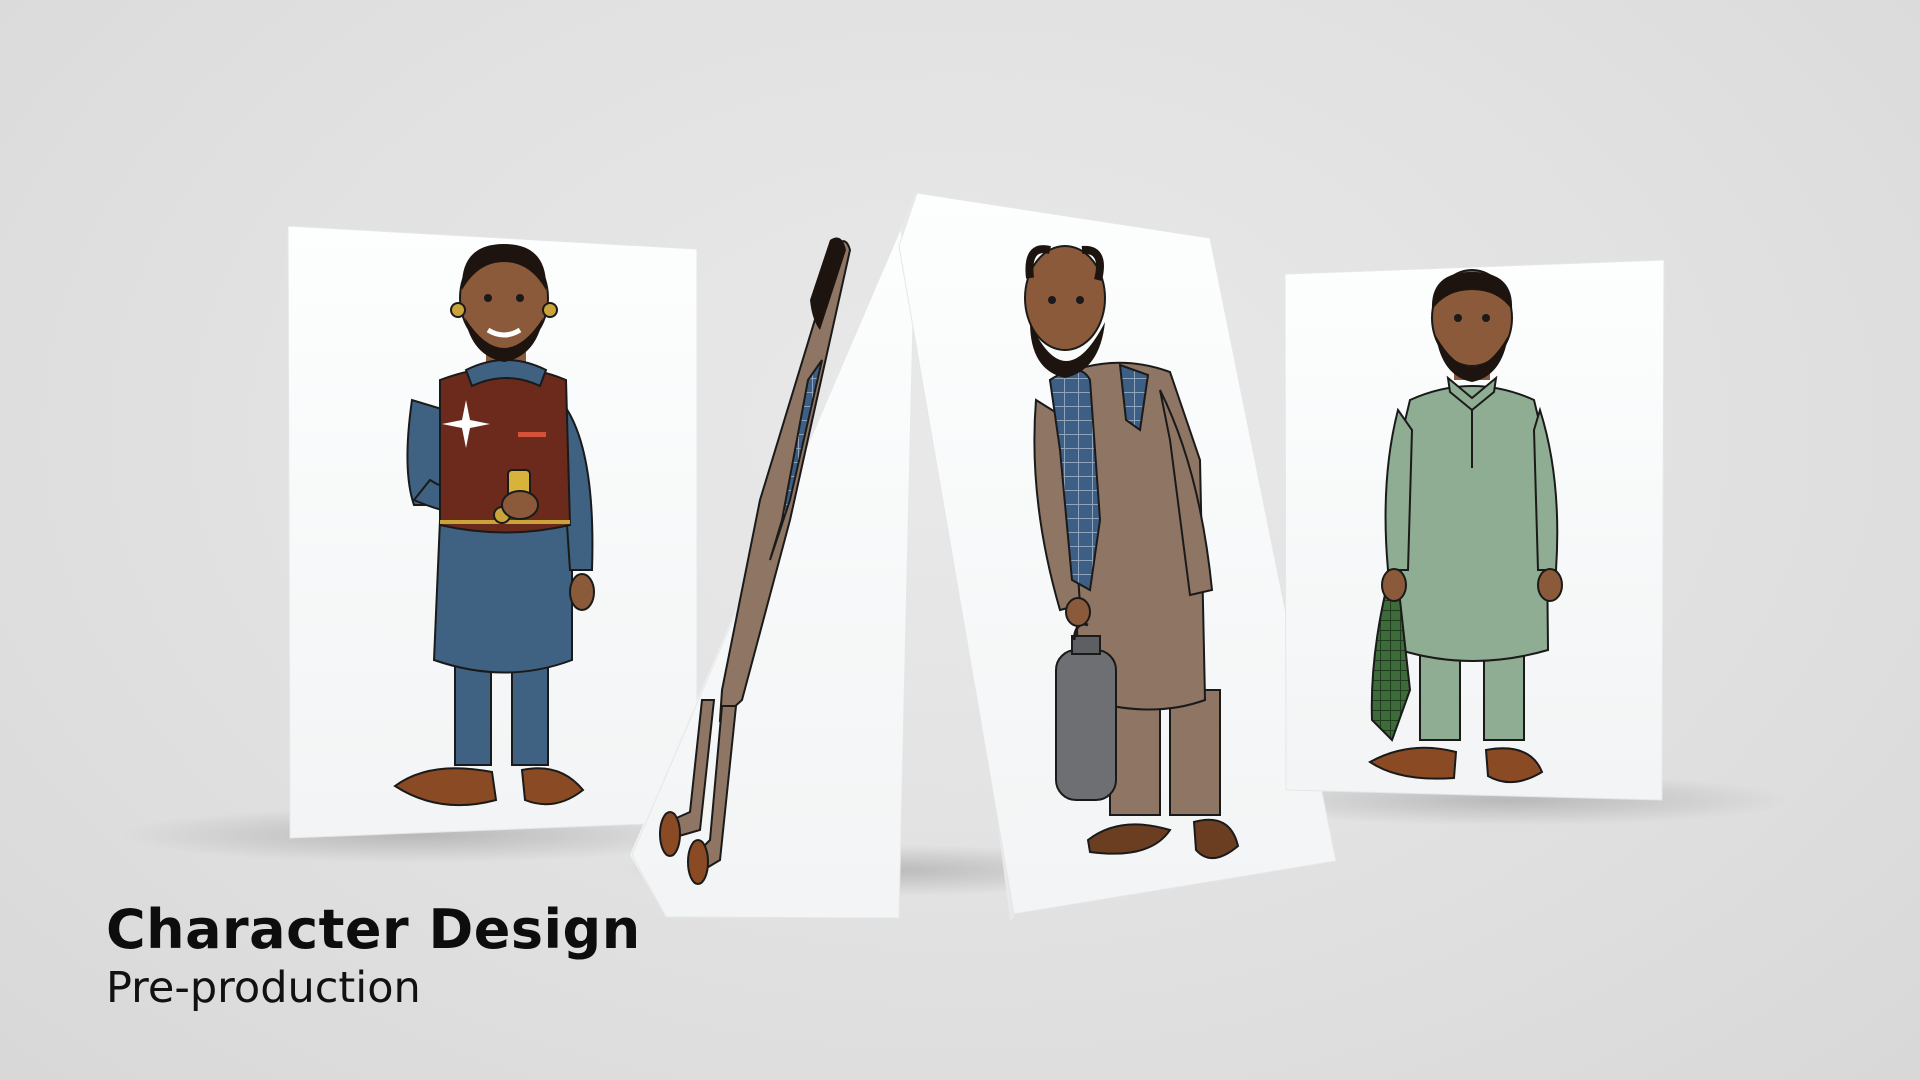 The width and height of the screenshot is (1920, 1080). Describe the element at coordinates (373, 929) in the screenshot. I see `caption-title: Character Design` at that location.